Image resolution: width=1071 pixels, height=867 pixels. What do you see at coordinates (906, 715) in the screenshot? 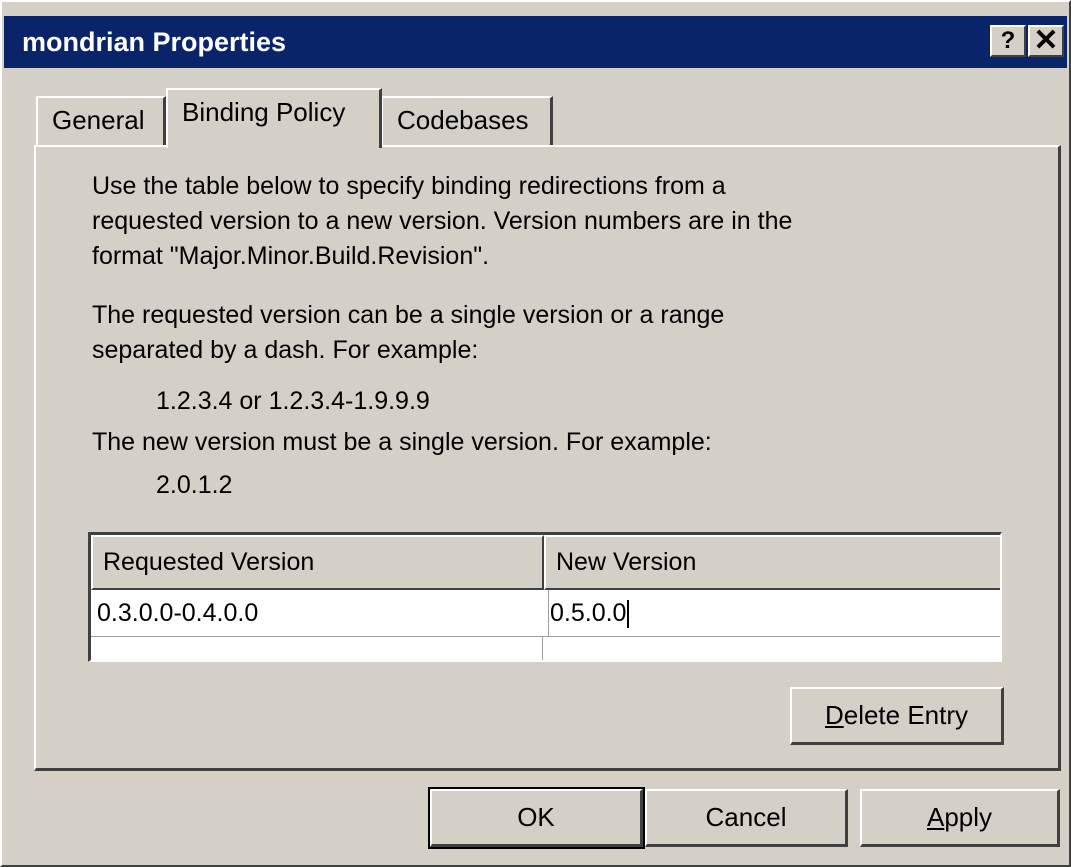
I see `delete-entry-label: elete Entry` at bounding box center [906, 715].